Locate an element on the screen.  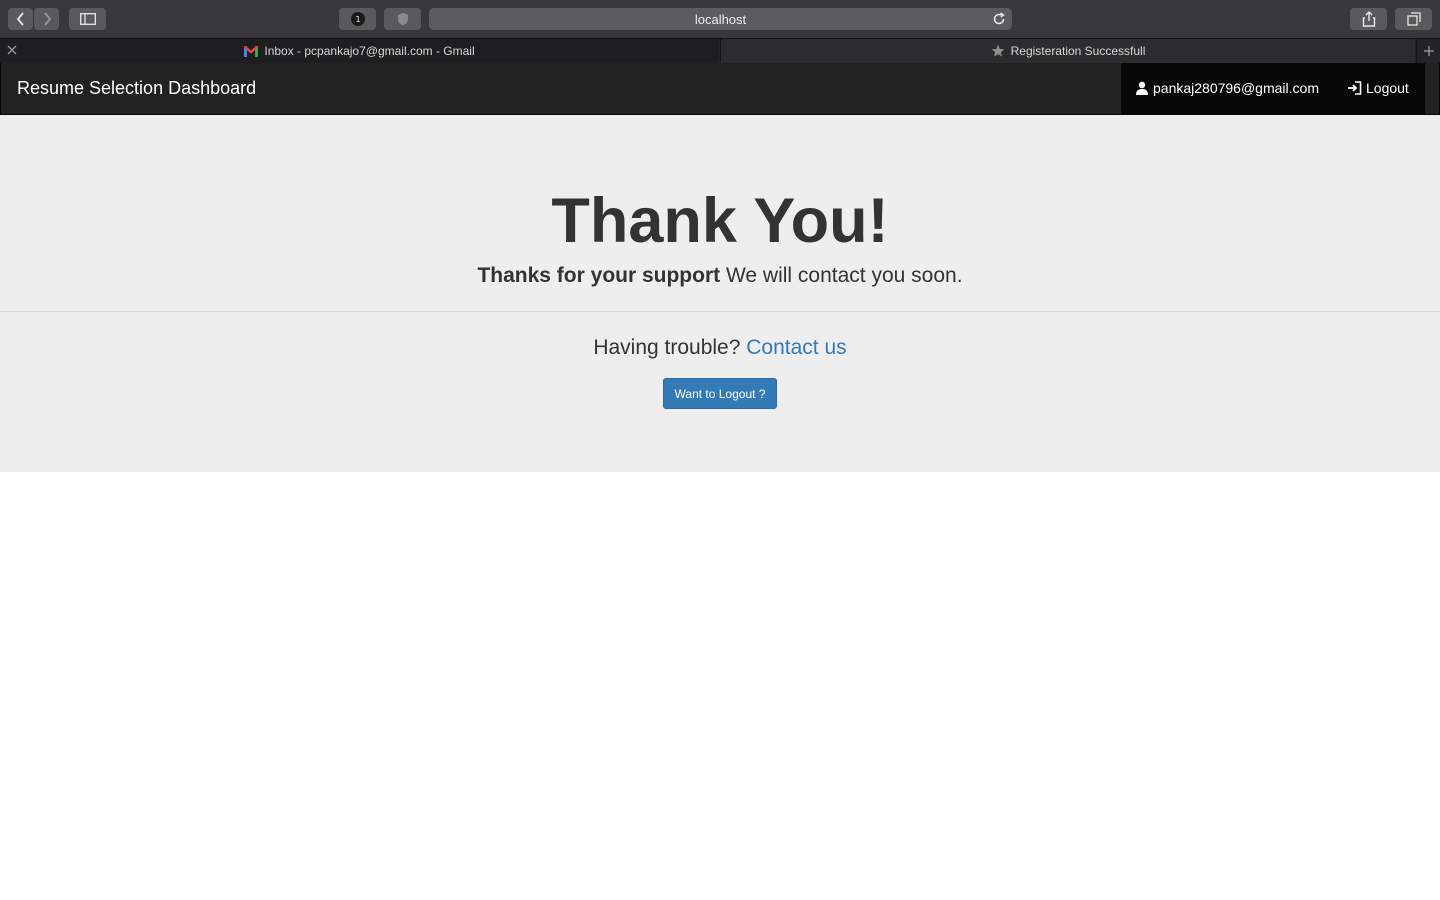
sidebar-icon is located at coordinates (87, 19).